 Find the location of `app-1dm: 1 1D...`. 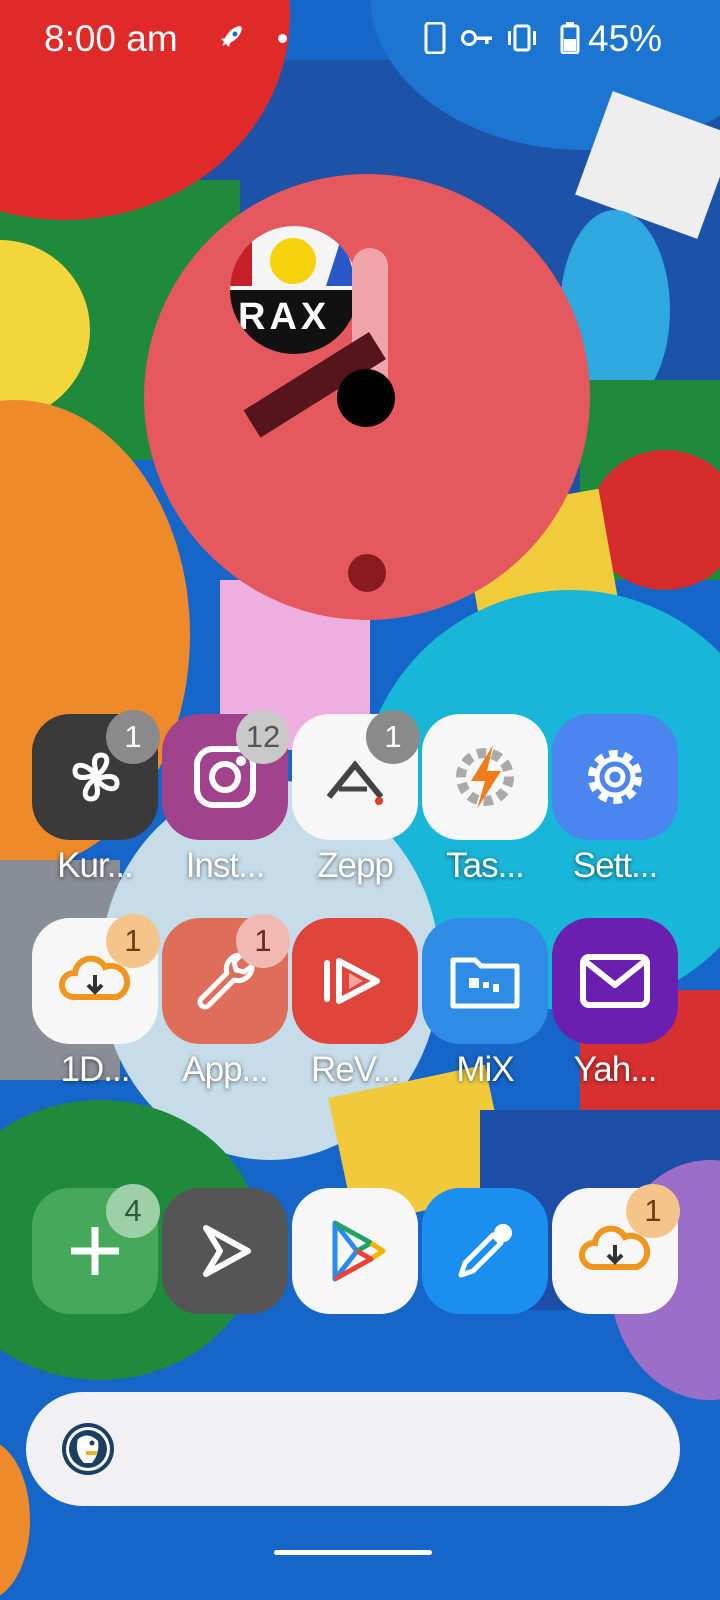

app-1dm: 1 1D... is located at coordinates (96, 1001).